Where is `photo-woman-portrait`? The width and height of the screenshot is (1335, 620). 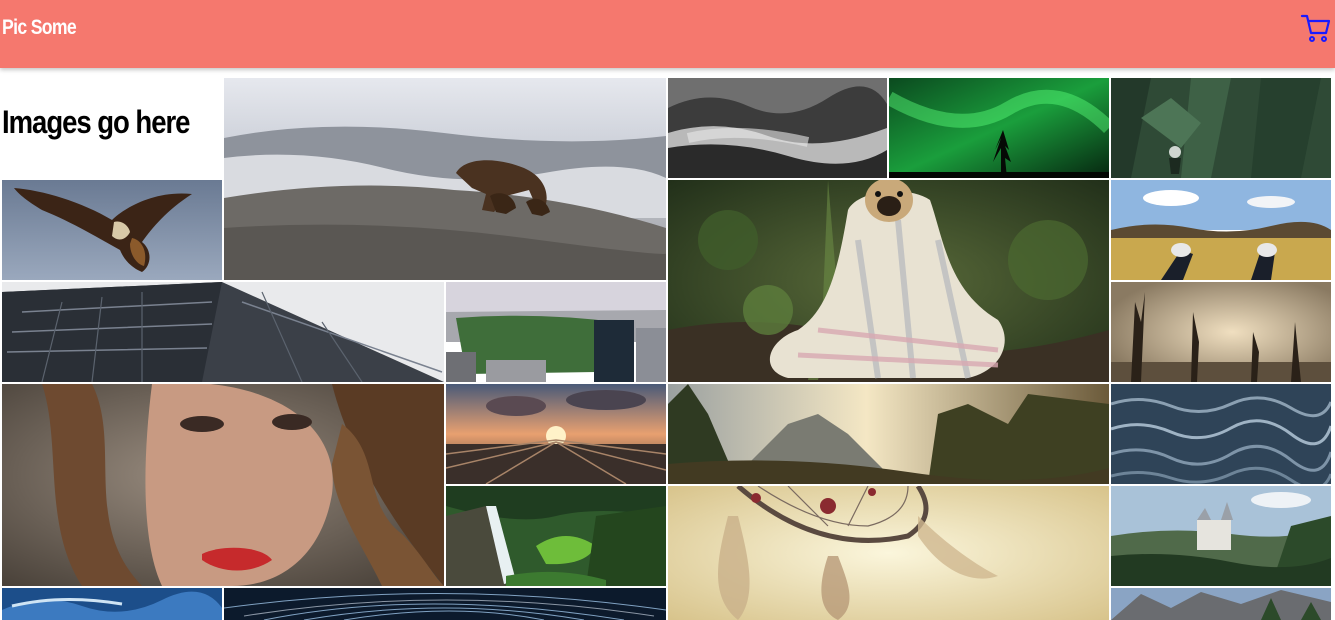 photo-woman-portrait is located at coordinates (223, 485).